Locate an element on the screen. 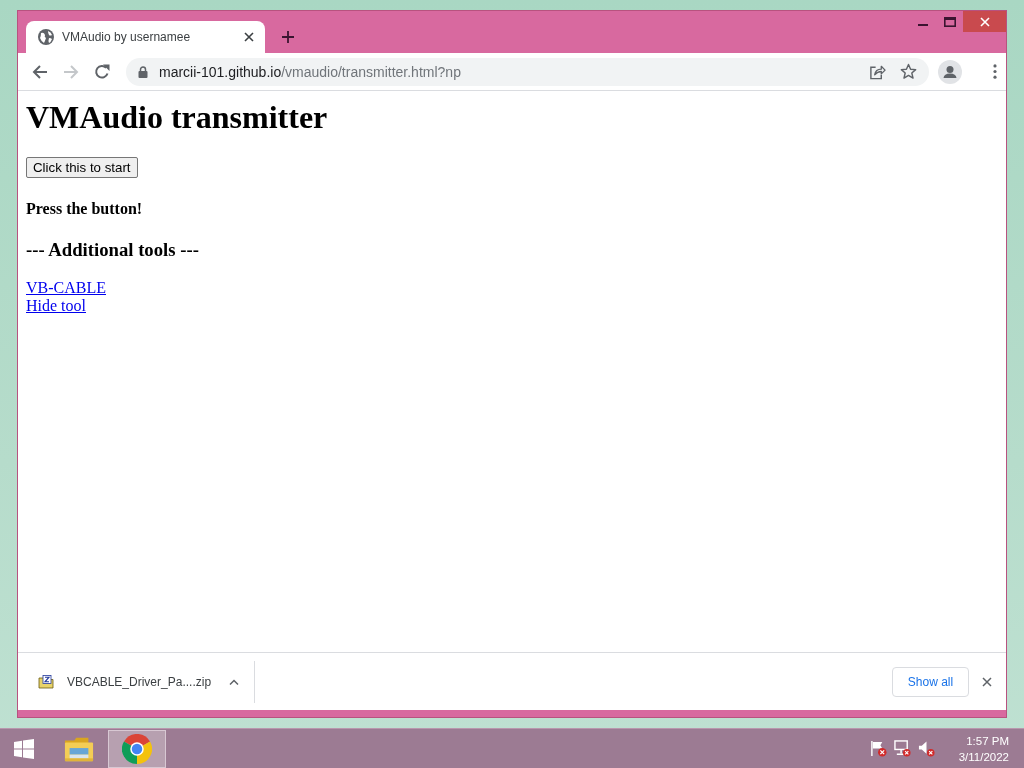  profile-avatar-icon is located at coordinates (950, 71).